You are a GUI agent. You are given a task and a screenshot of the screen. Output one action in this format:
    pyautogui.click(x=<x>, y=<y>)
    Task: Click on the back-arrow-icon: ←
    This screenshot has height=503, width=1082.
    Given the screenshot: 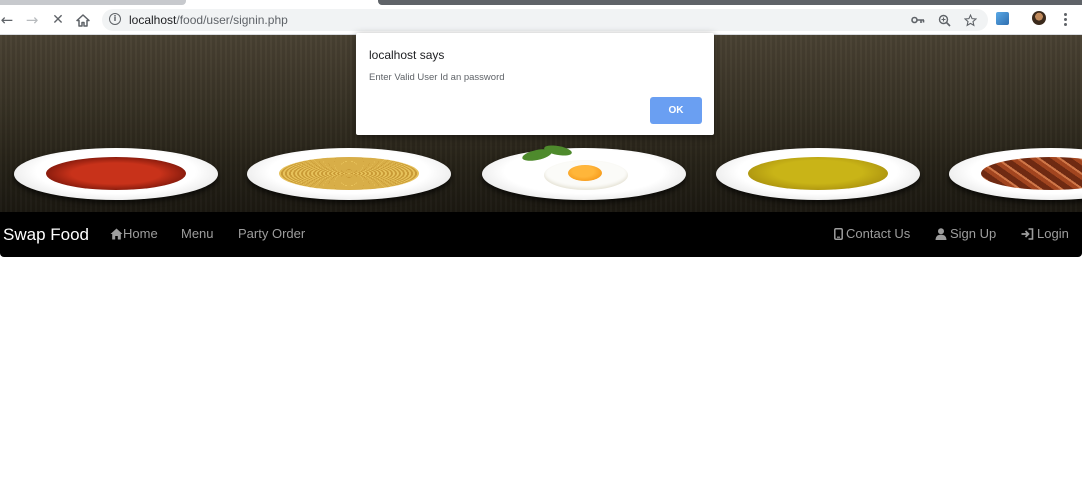 What is the action you would take?
    pyautogui.click(x=9, y=20)
    